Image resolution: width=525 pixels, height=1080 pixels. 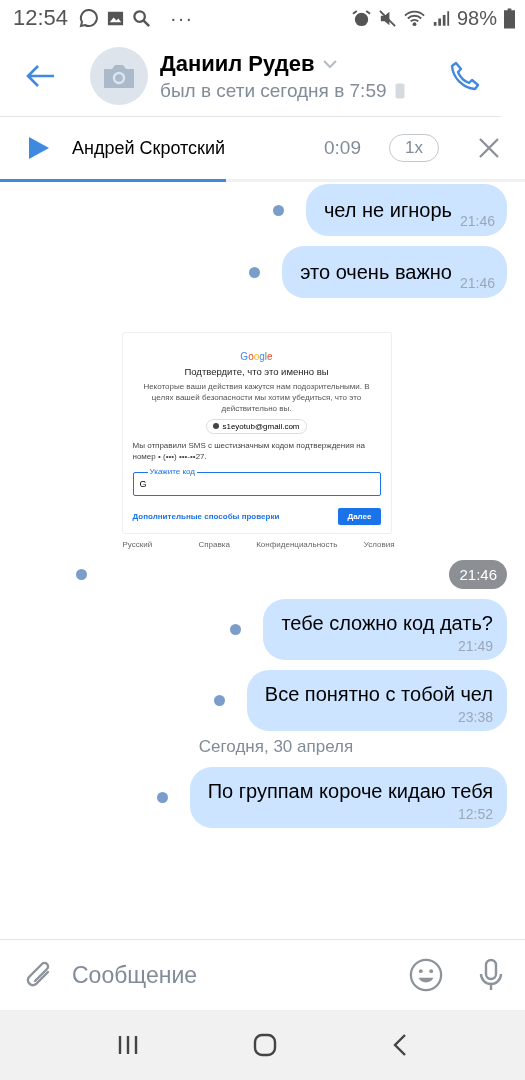 I want to click on recent-apps-icon, so click(x=128, y=1045).